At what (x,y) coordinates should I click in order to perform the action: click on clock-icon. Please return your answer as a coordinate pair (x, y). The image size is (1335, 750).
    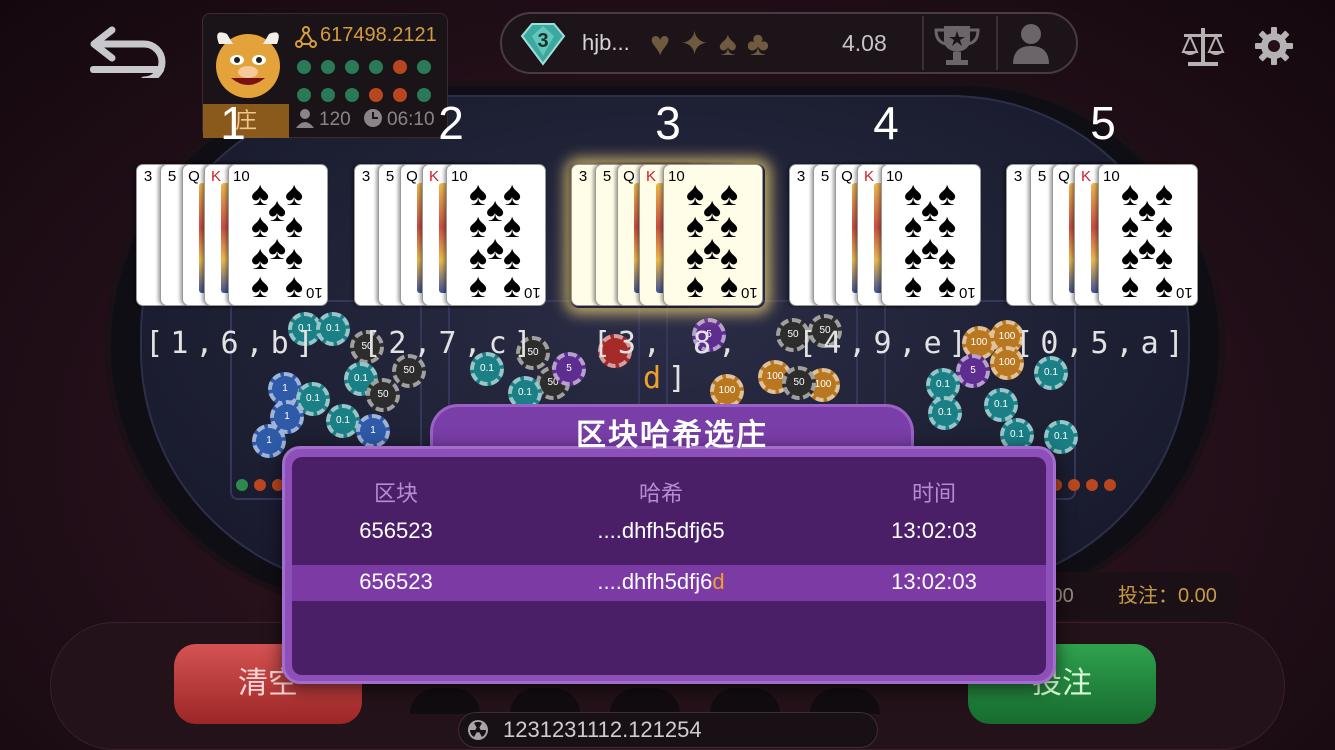
    Looking at the image, I should click on (373, 118).